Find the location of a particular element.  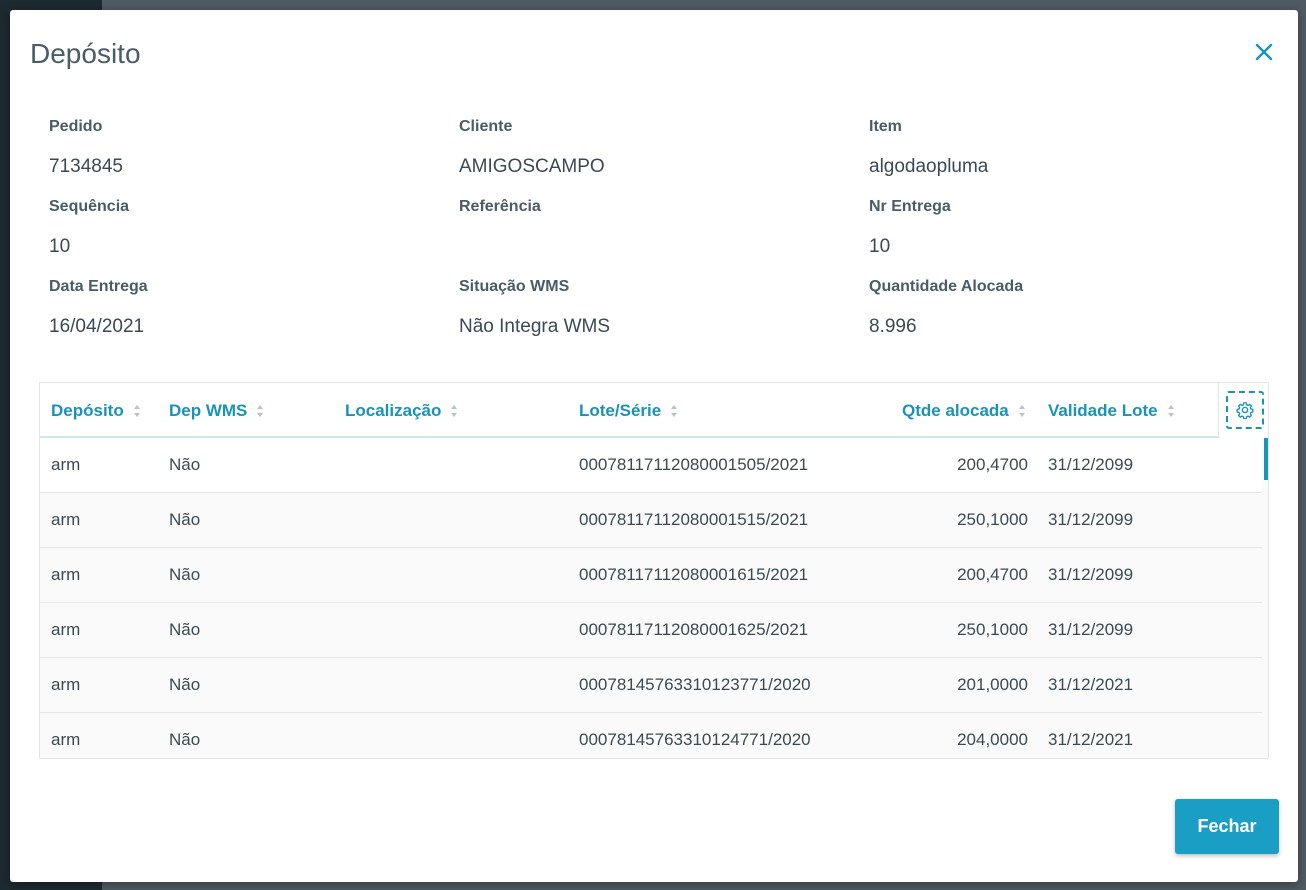

info-referencia: Referência is located at coordinates (664, 234).